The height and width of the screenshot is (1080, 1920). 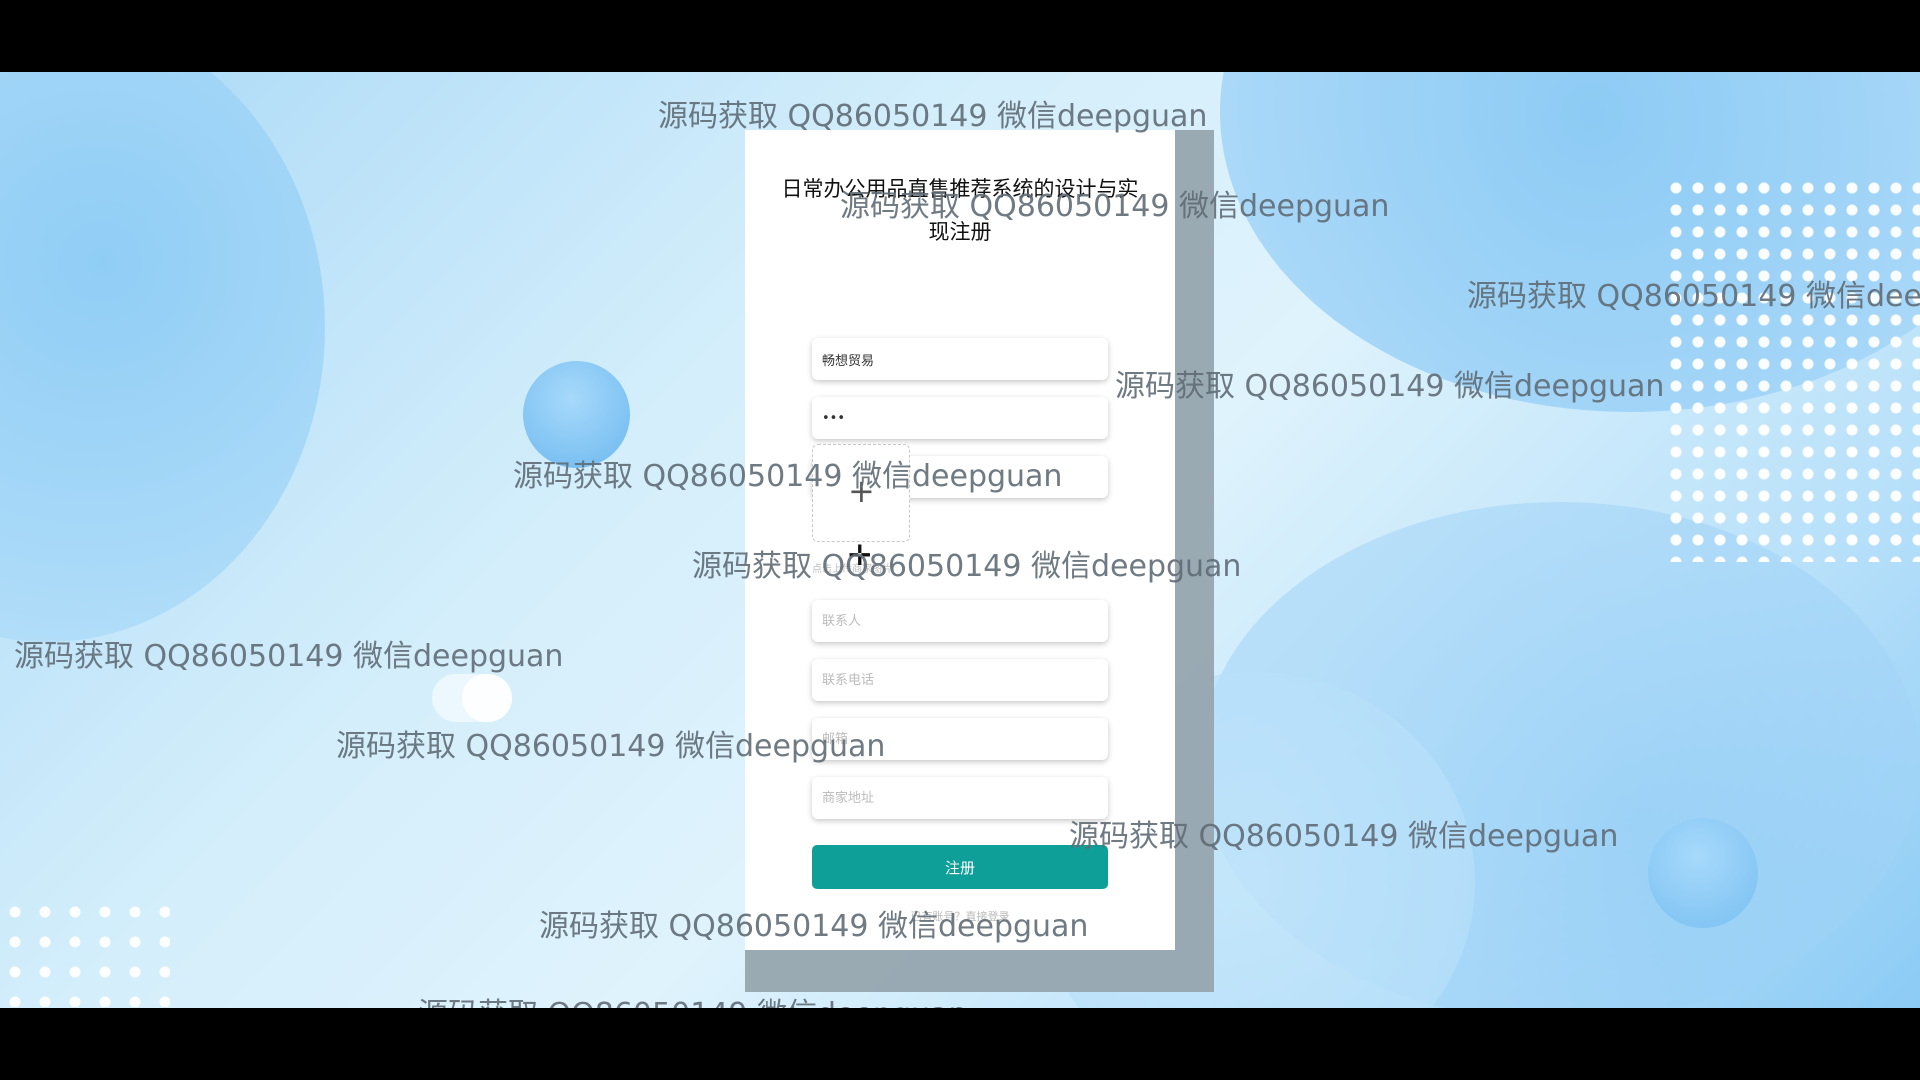 What do you see at coordinates (960, 916) in the screenshot?
I see `login-link: 已有账号？直接登录` at bounding box center [960, 916].